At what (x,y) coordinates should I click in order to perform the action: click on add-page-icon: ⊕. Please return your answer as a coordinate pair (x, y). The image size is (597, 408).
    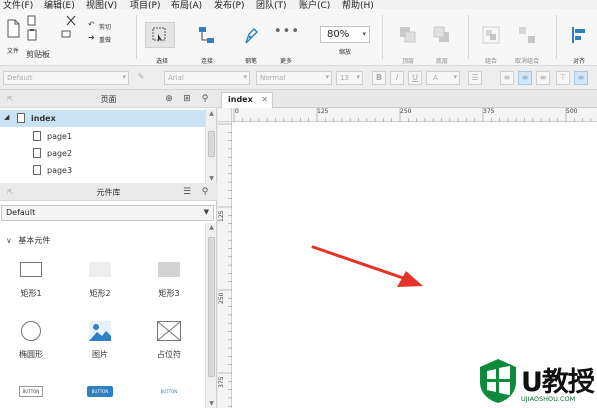
    Looking at the image, I should click on (169, 99).